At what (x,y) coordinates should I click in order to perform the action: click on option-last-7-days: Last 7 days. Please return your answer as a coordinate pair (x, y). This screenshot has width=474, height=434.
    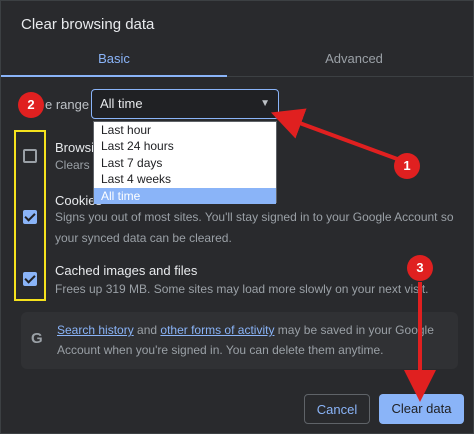
    Looking at the image, I should click on (185, 163).